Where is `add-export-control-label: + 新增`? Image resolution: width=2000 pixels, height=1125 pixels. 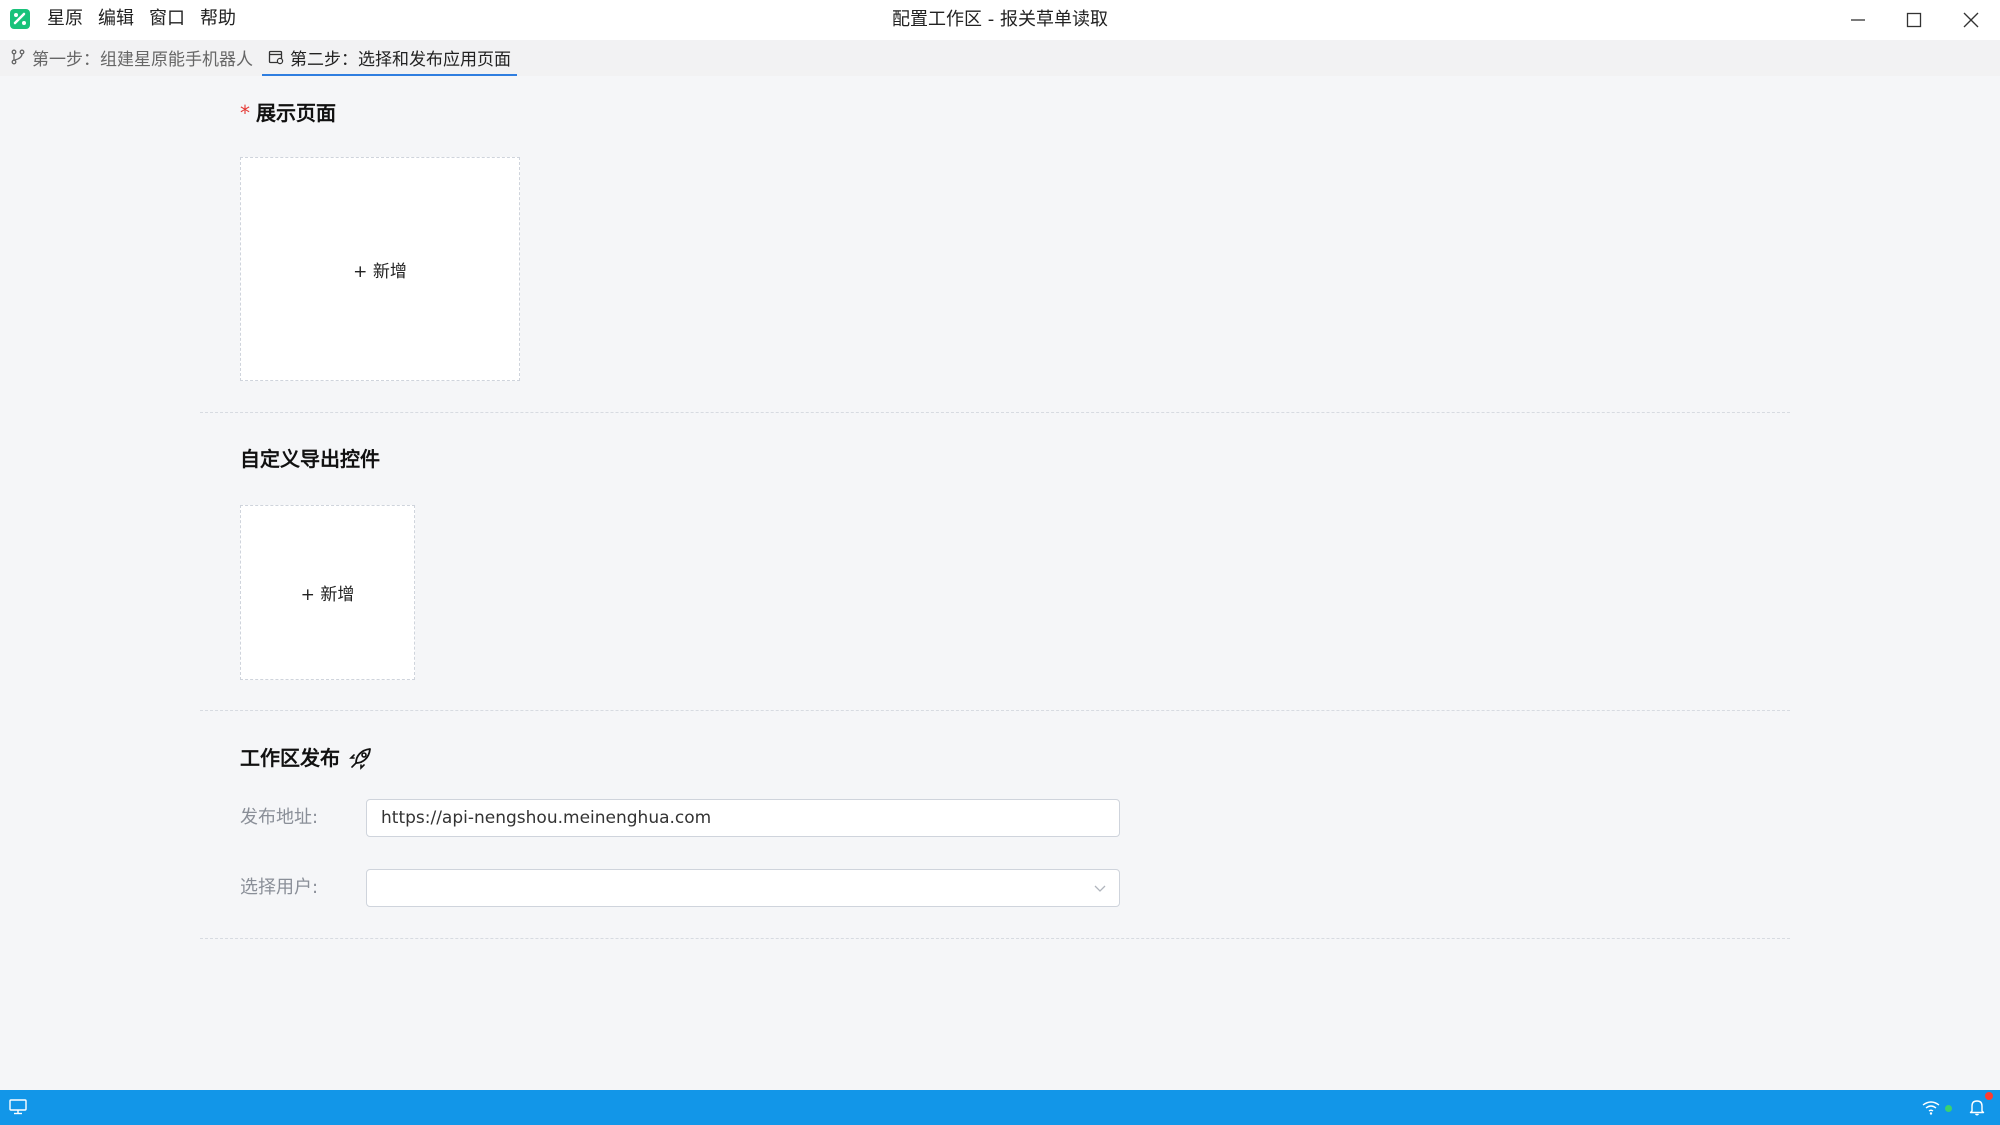
add-export-control-label: + 新增 is located at coordinates (327, 595).